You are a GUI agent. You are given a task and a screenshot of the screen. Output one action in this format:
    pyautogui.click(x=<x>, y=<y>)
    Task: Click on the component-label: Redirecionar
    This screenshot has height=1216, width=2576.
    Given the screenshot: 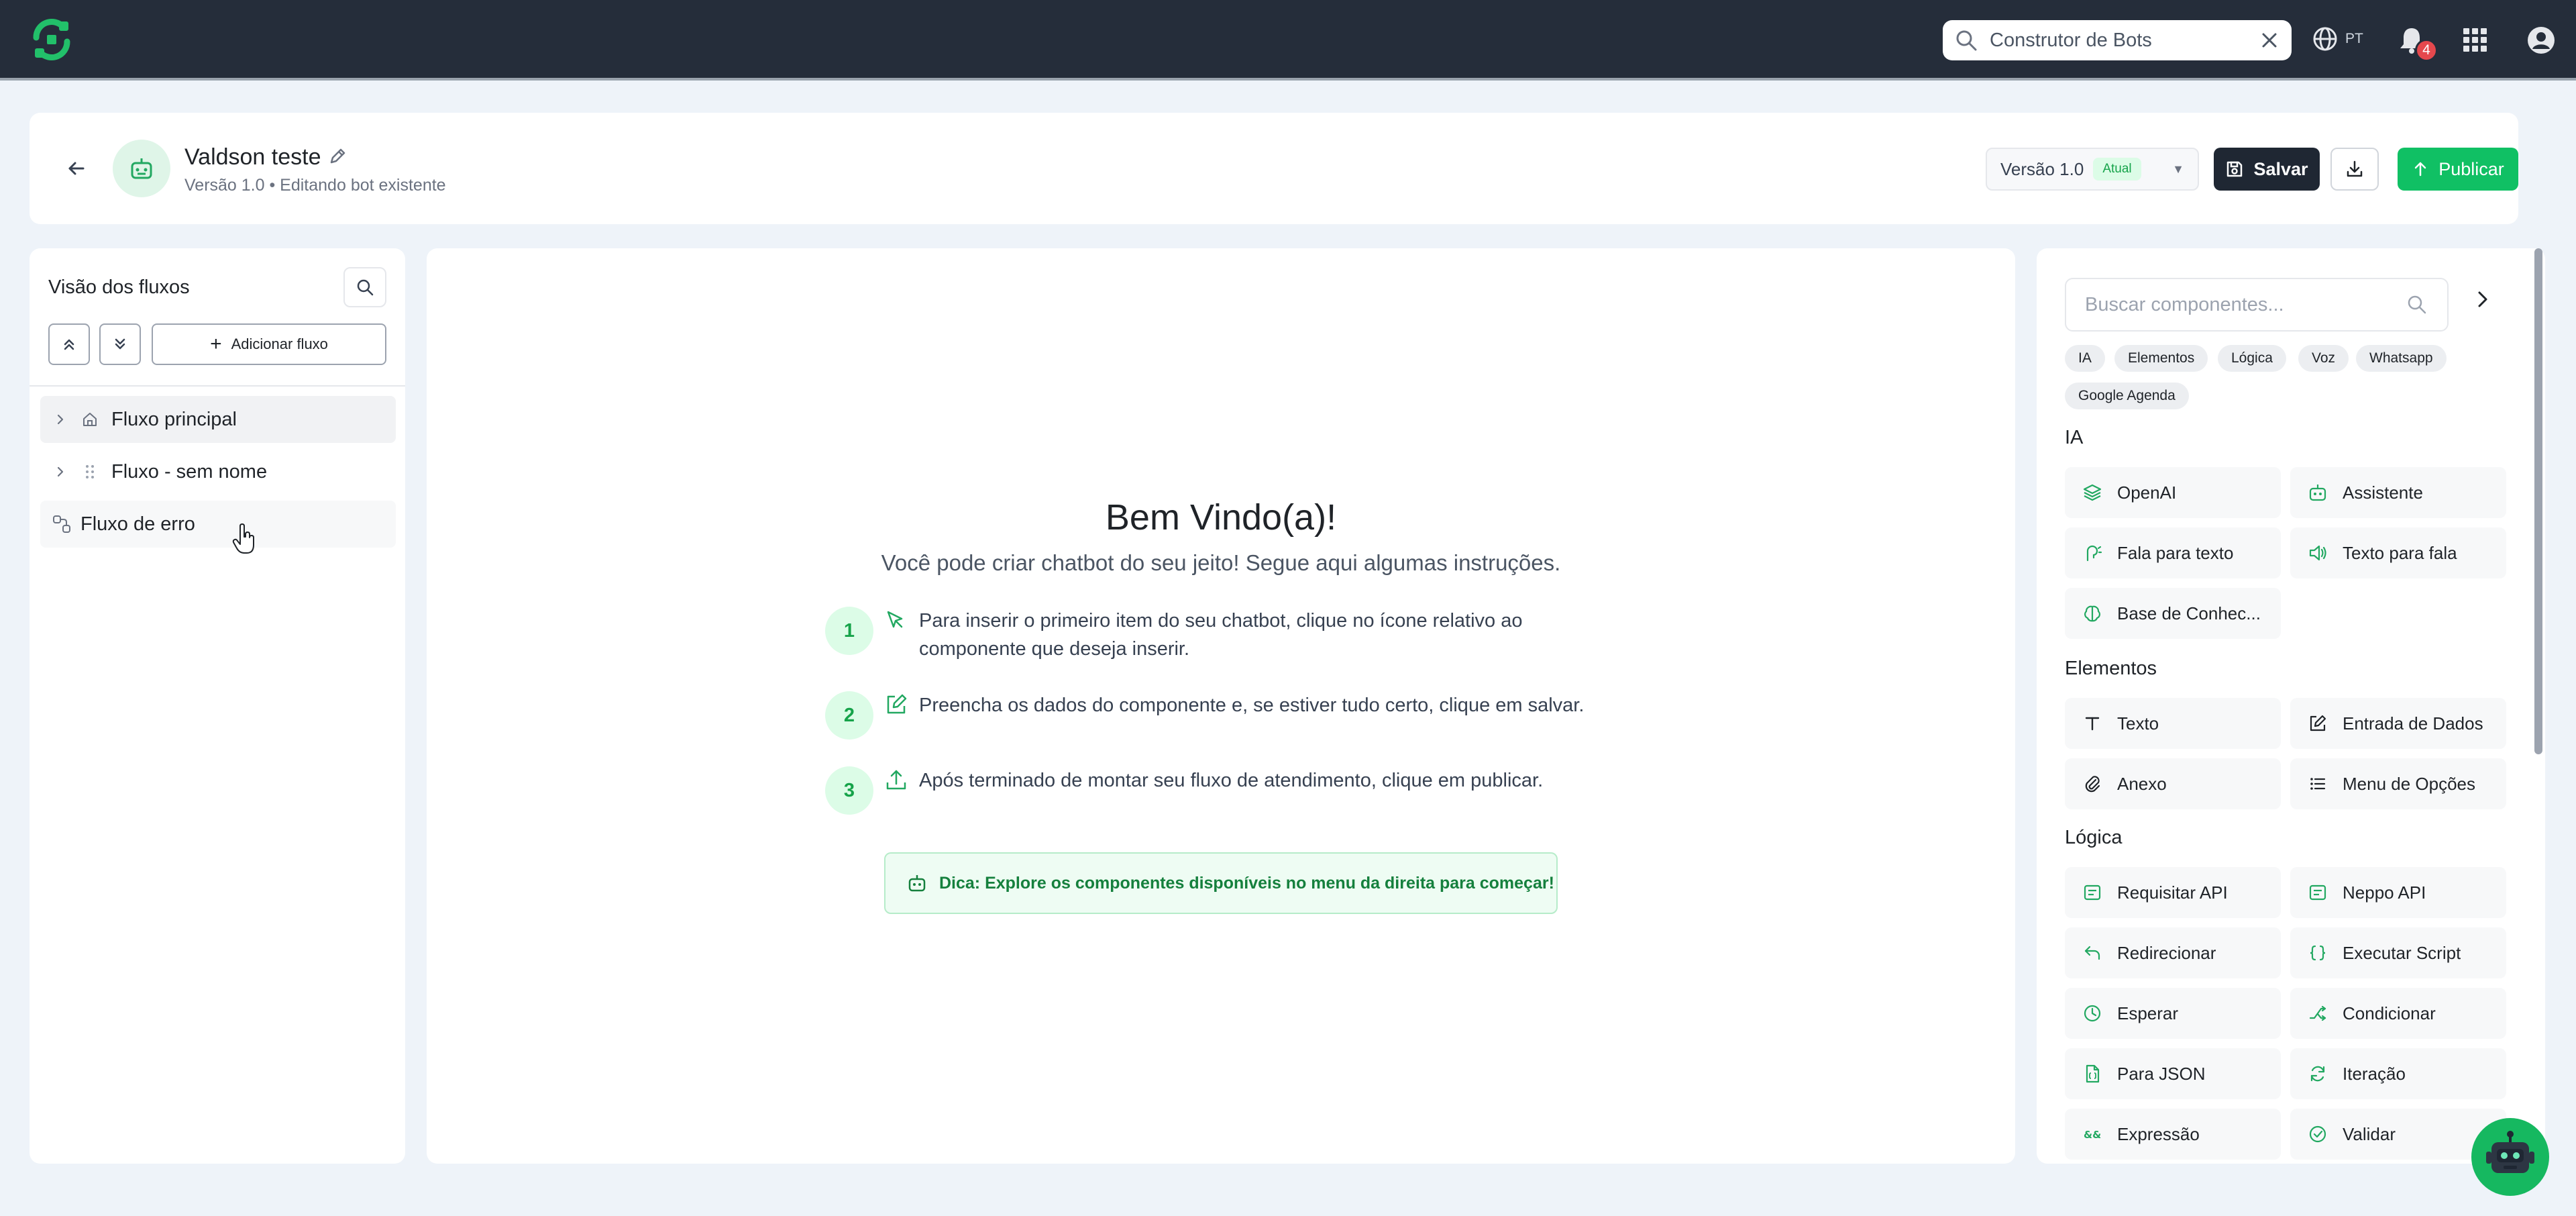 What is the action you would take?
    pyautogui.click(x=2166, y=952)
    